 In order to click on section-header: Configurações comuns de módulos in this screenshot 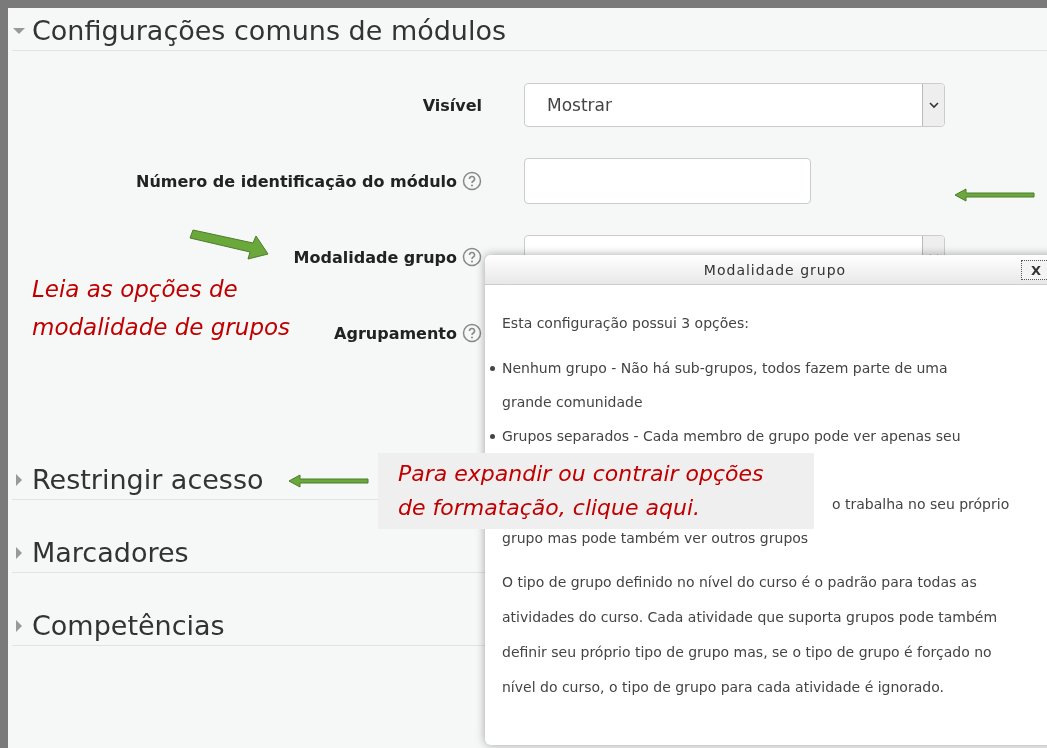, I will do `click(529, 32)`.